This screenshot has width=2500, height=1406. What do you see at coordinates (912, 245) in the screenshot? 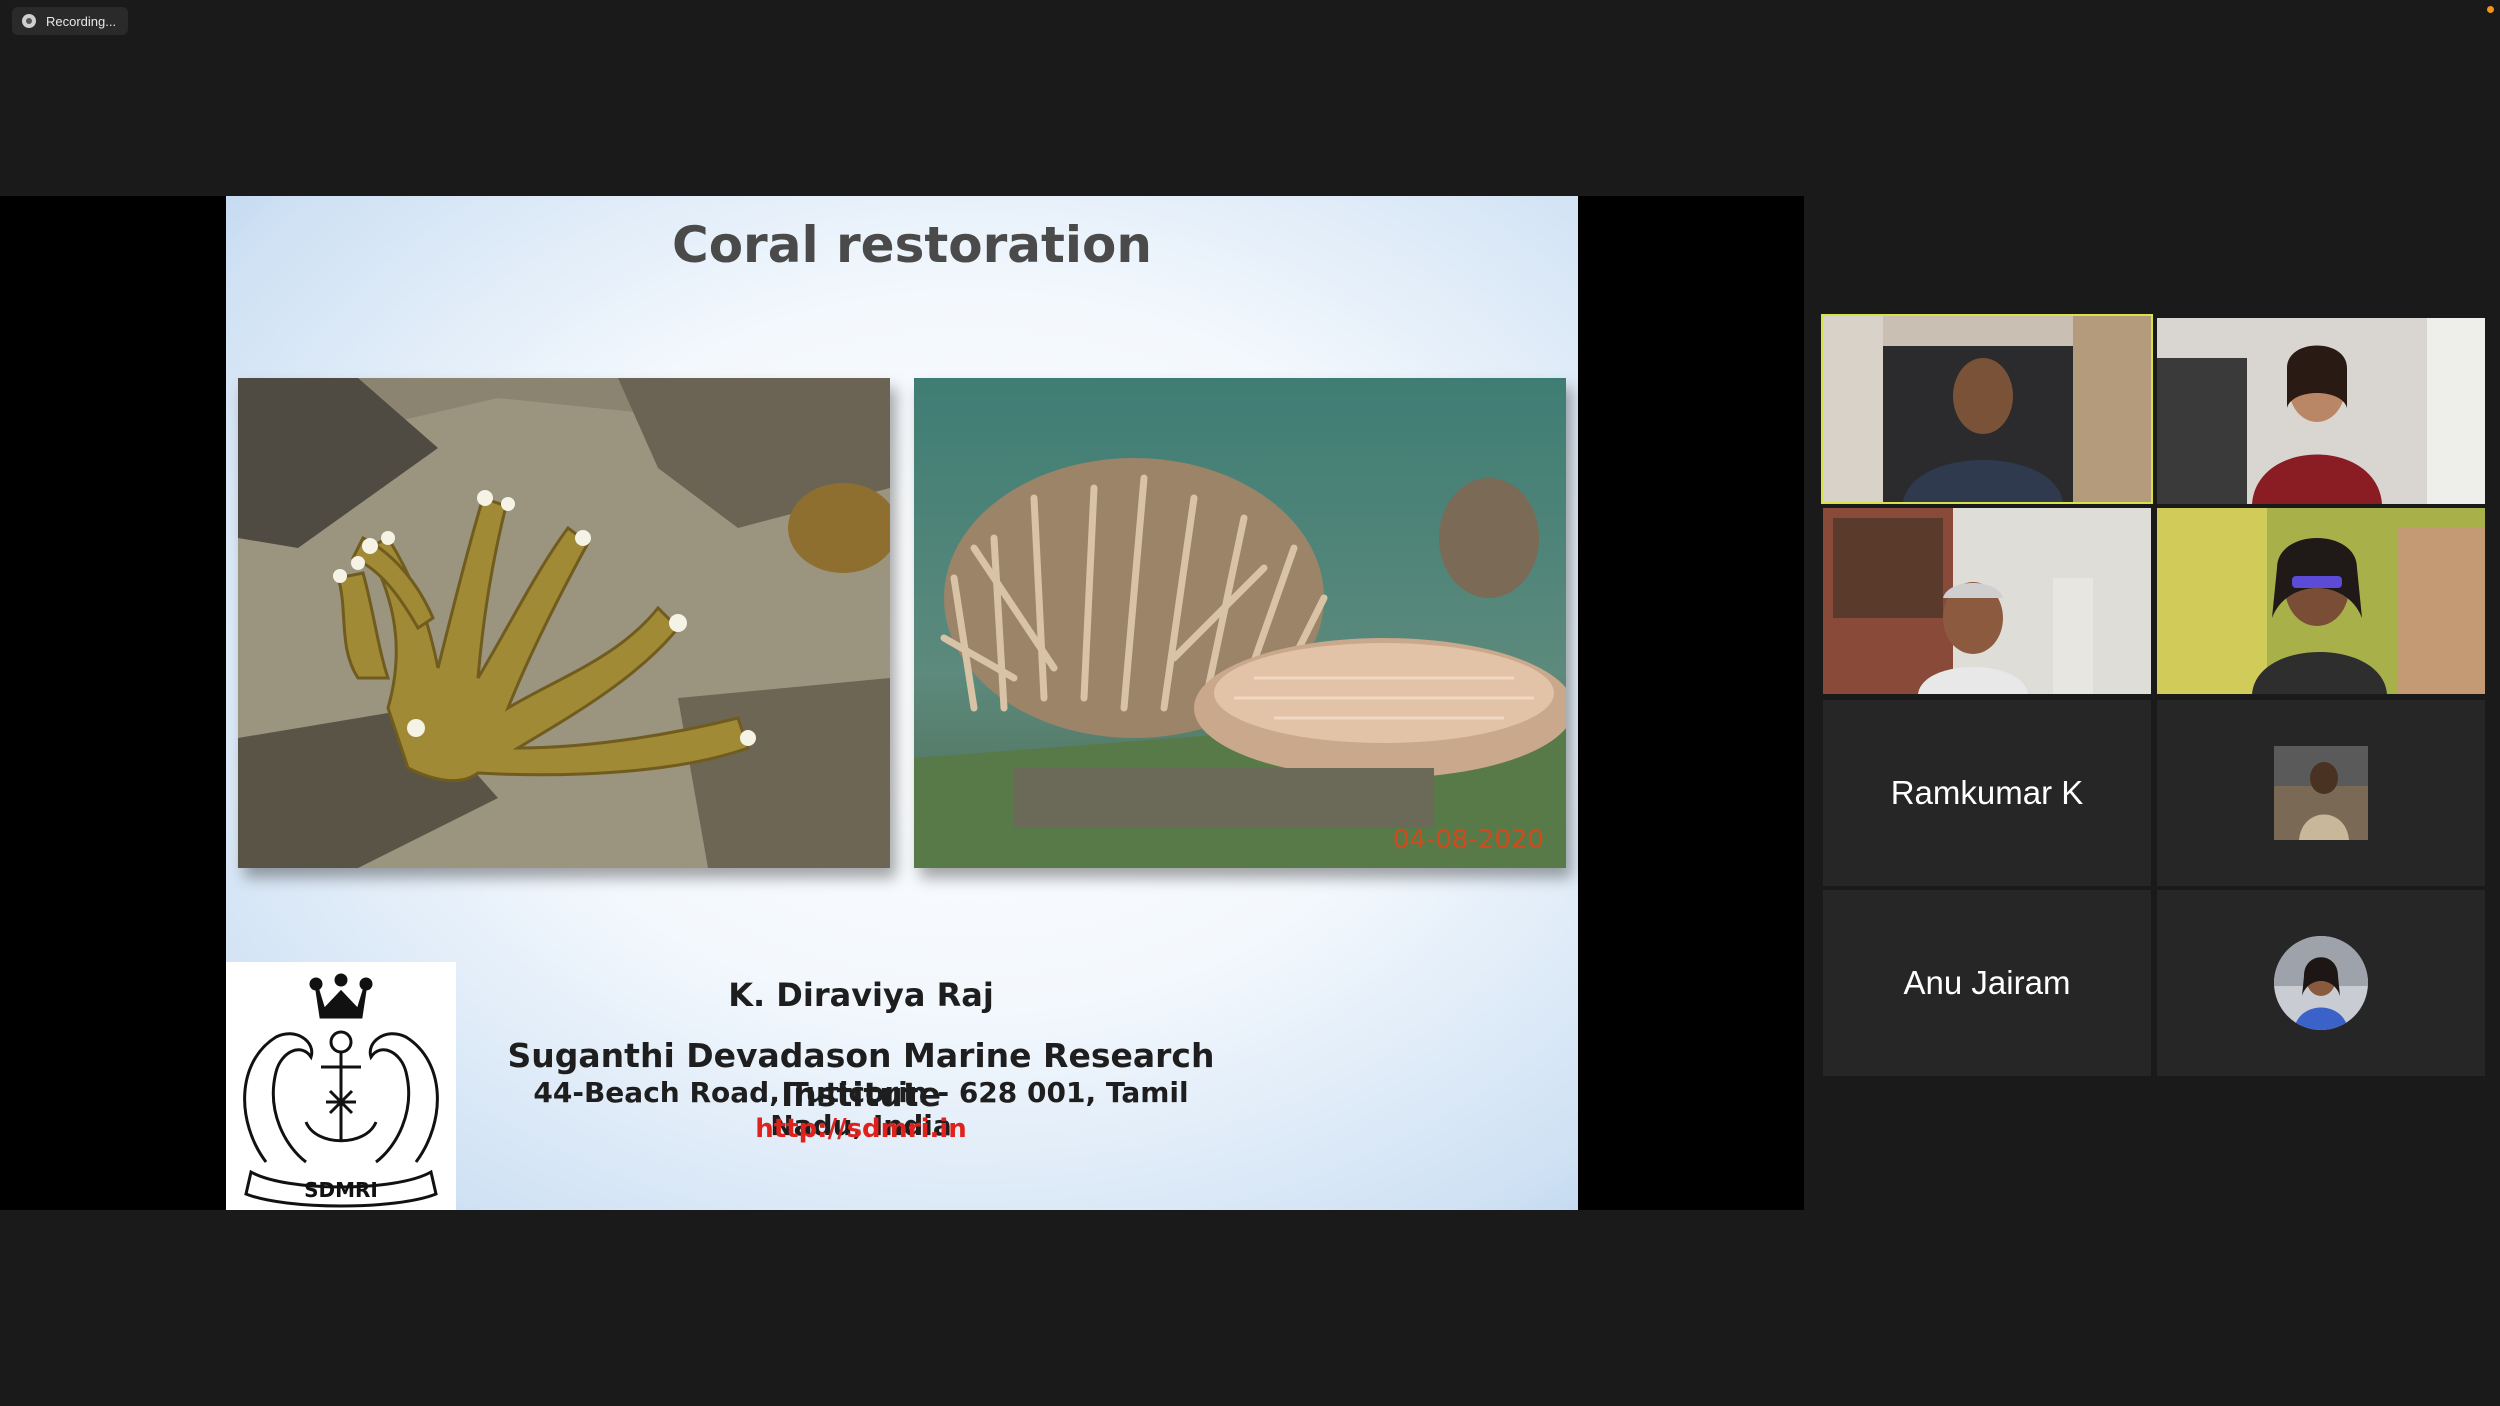
I see `slide-title: Coral restoration` at bounding box center [912, 245].